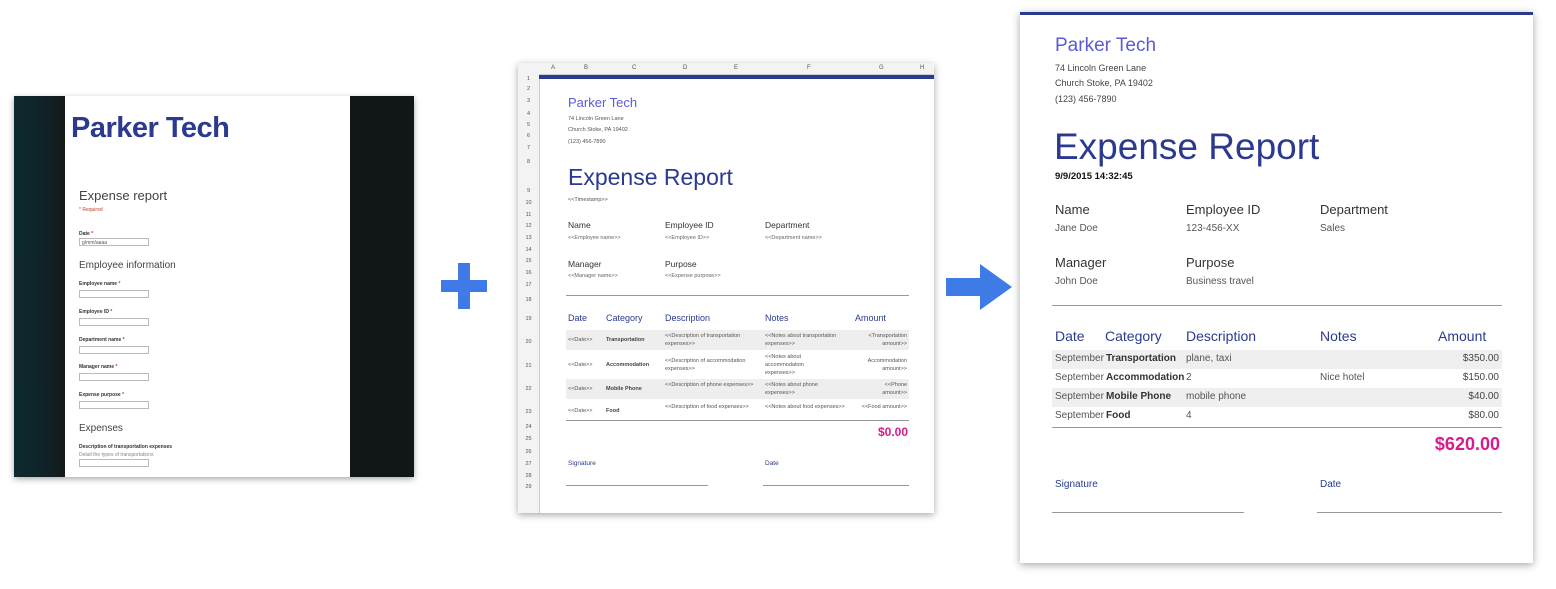 Image resolution: width=1556 pixels, height=589 pixels. I want to click on sheet-th-description: Description, so click(687, 318).